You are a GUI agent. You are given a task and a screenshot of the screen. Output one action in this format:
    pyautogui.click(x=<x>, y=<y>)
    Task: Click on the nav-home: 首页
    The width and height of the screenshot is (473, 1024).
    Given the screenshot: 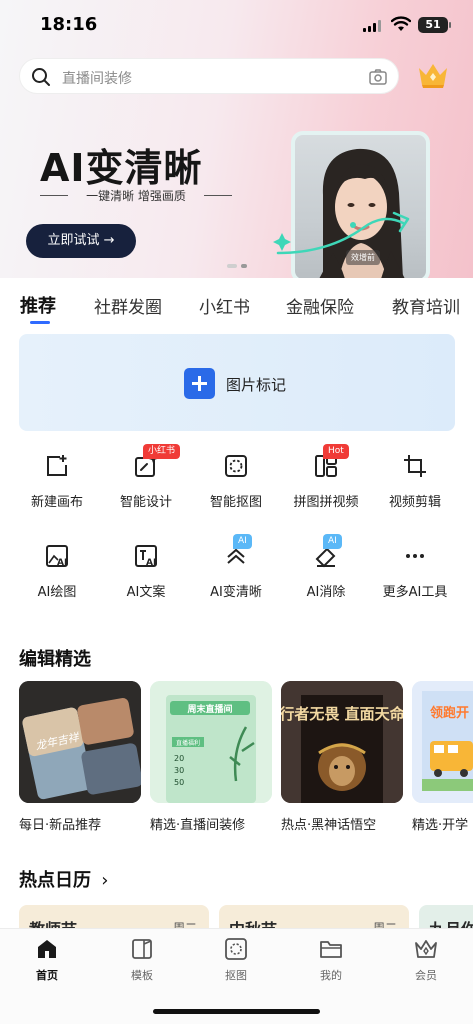 What is the action you would take?
    pyautogui.click(x=47, y=962)
    